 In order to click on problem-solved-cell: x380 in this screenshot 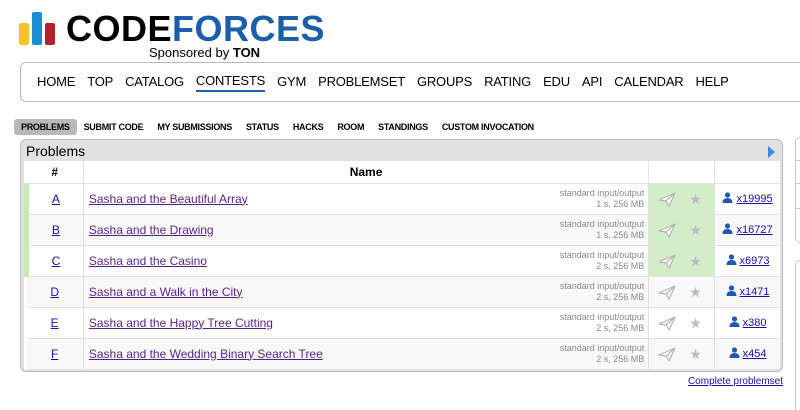, I will do `click(747, 323)`.